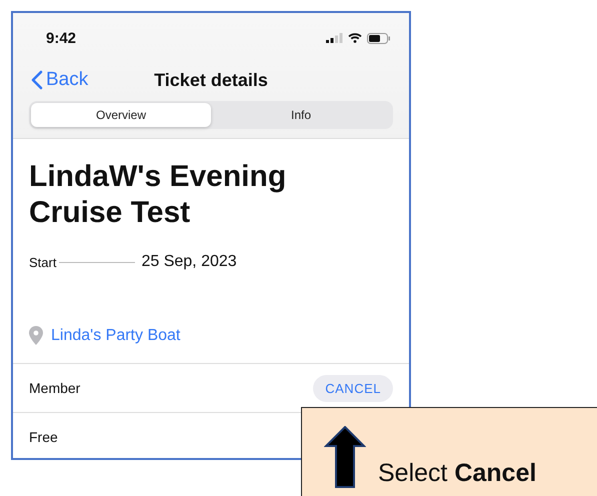  What do you see at coordinates (334, 38) in the screenshot?
I see `signal-icon` at bounding box center [334, 38].